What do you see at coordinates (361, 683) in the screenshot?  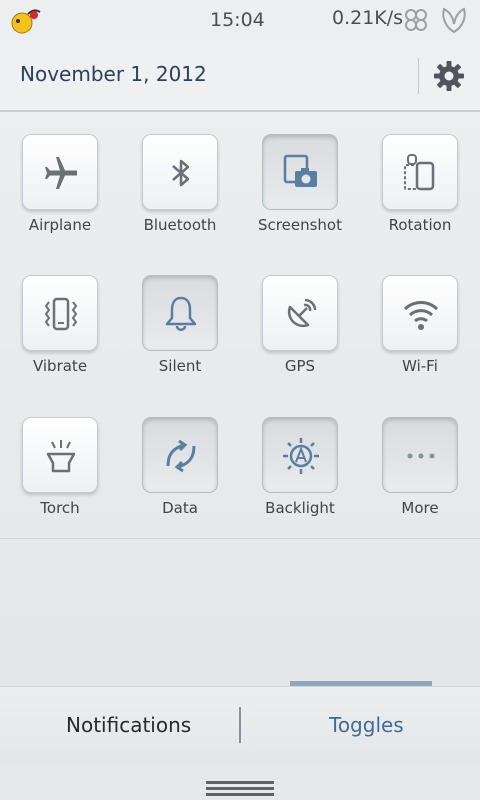 I see `selected-tab-indicator` at bounding box center [361, 683].